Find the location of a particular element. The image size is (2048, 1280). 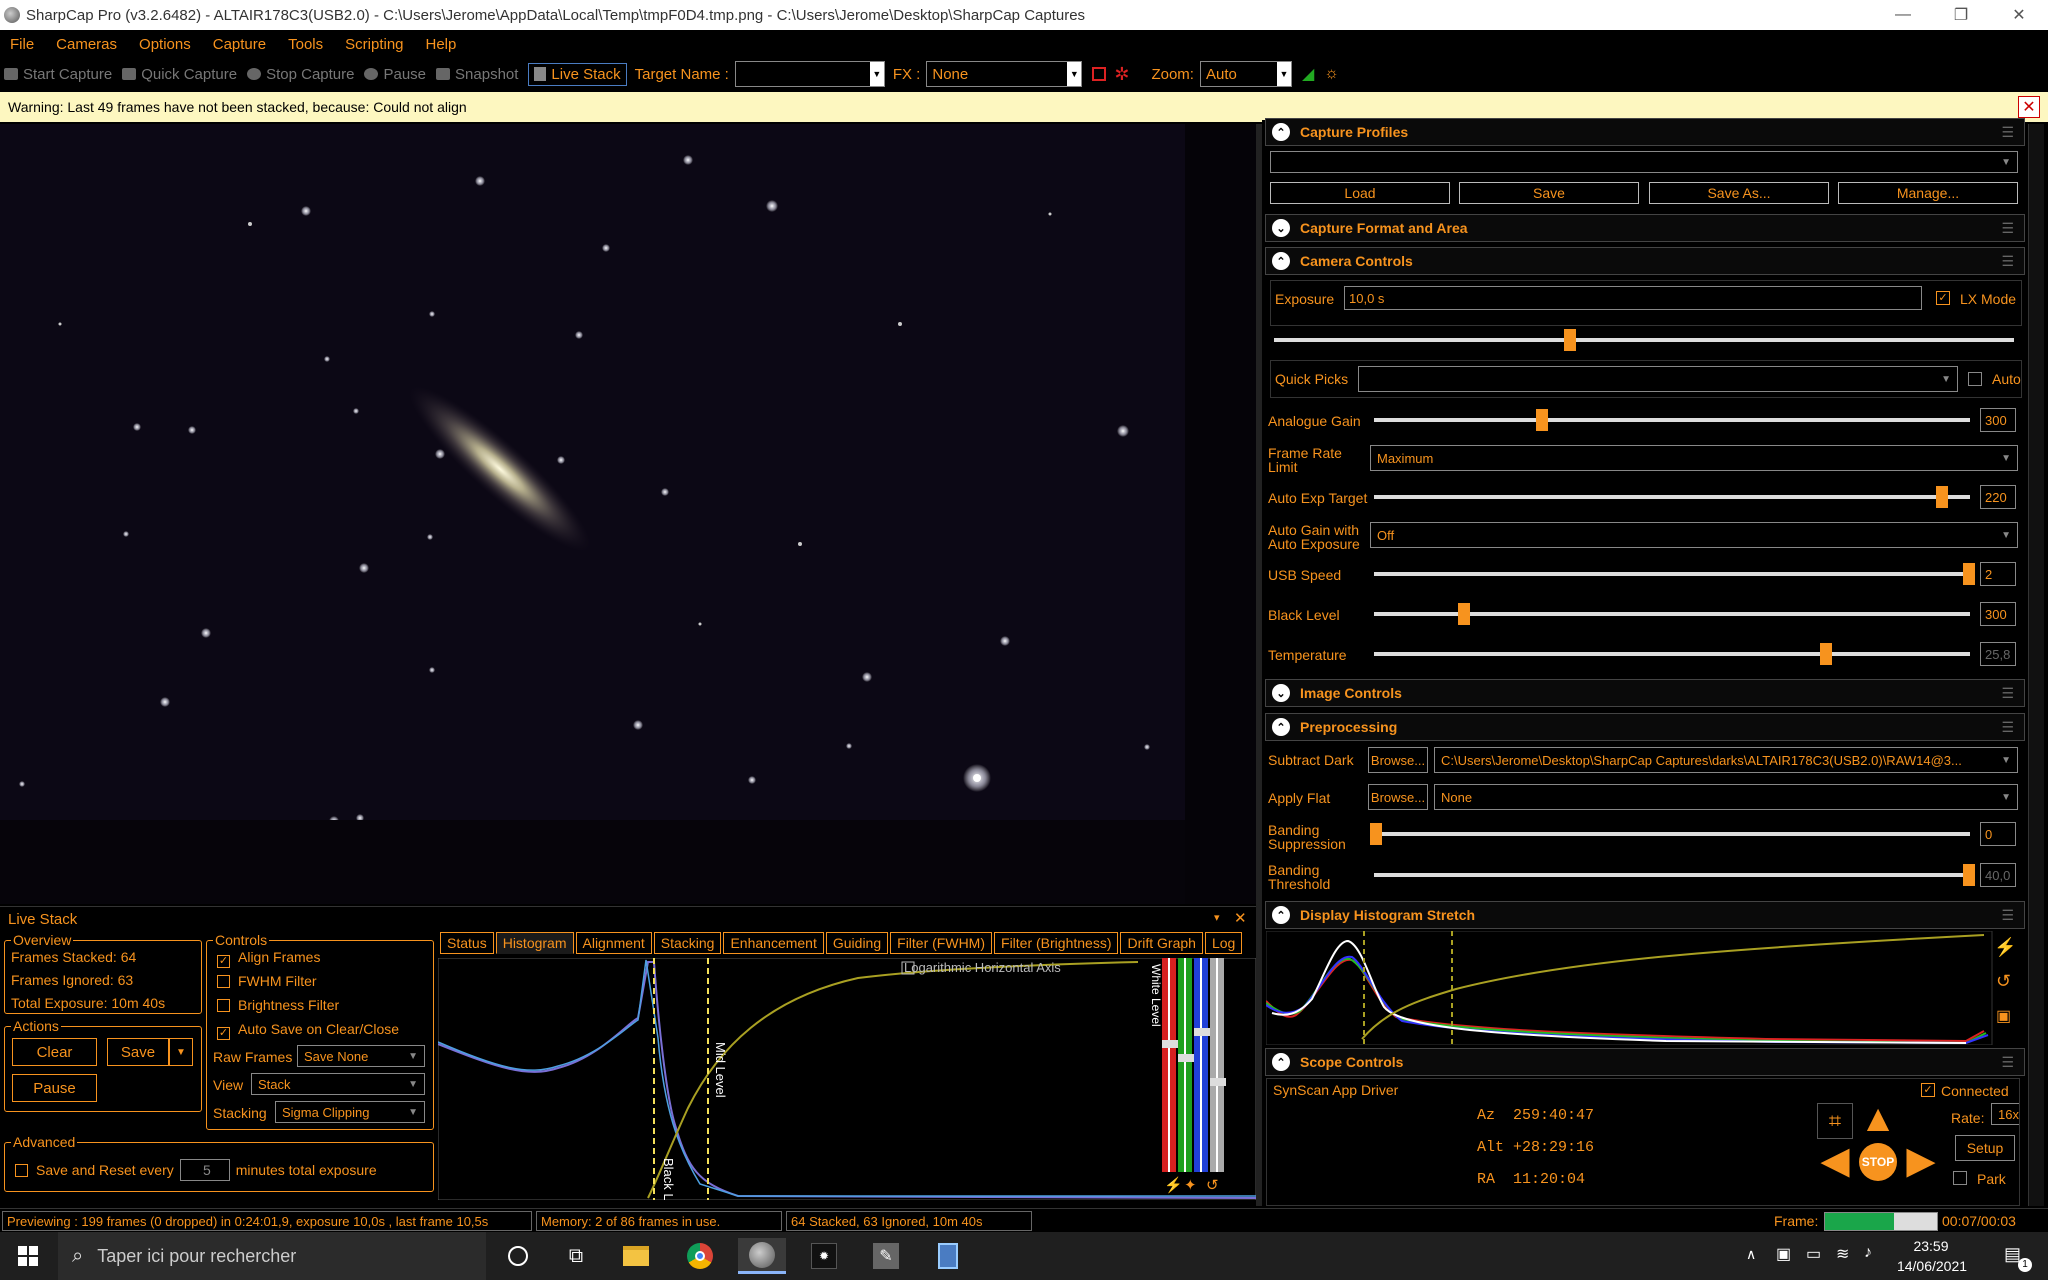

raw-frames-select: Save None ▼ is located at coordinates (361, 1056).